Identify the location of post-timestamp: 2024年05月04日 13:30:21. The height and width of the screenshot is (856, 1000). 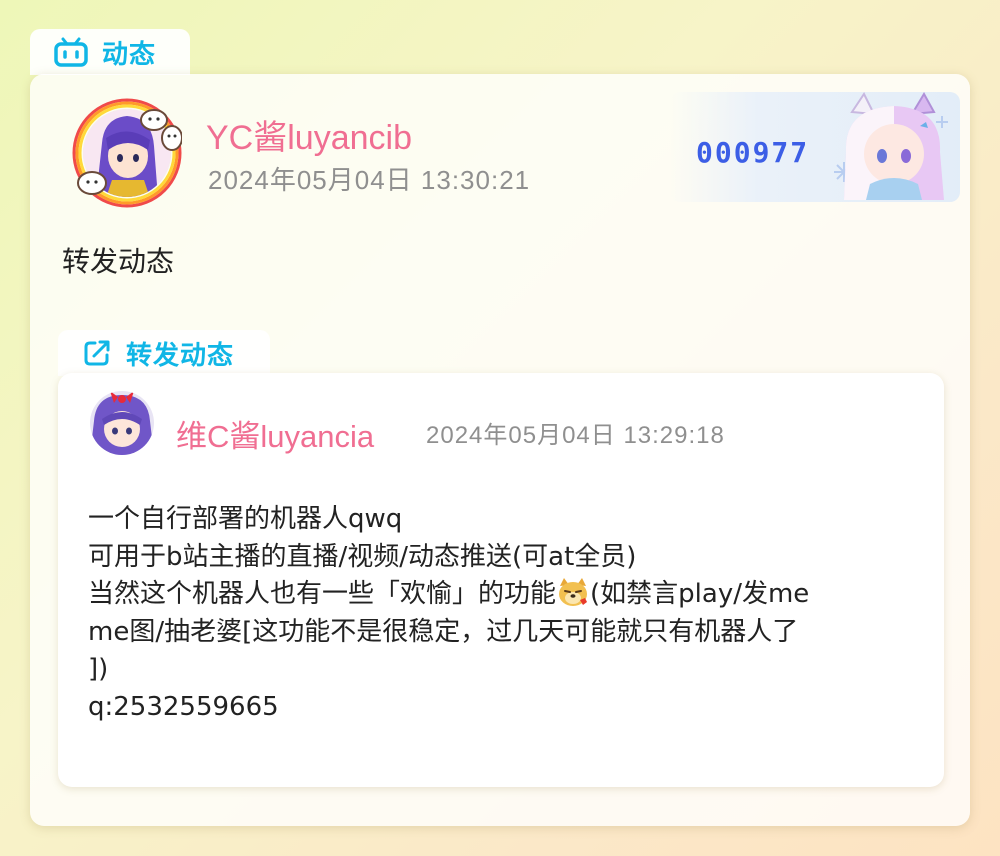
(369, 180).